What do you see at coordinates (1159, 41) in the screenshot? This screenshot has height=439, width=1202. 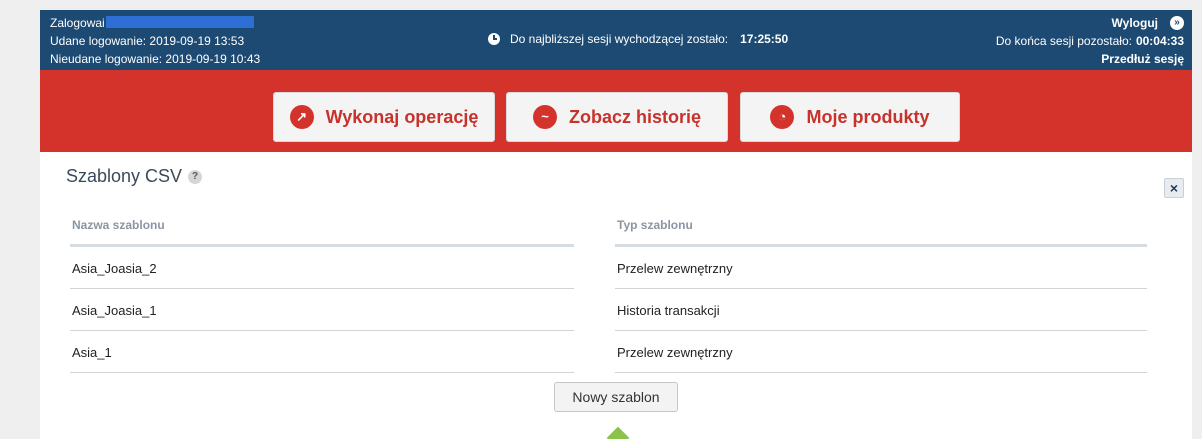 I see `session-left-time: 00:04:33` at bounding box center [1159, 41].